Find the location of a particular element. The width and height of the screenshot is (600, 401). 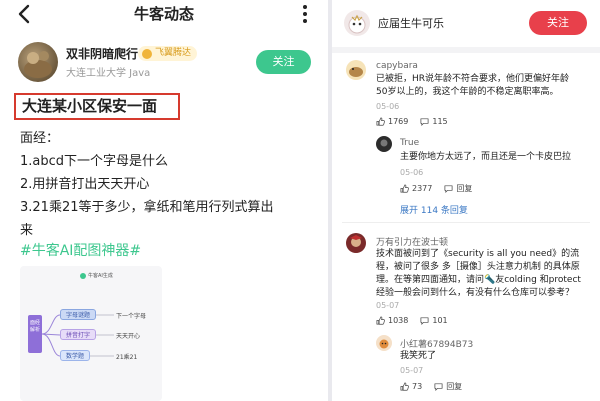

like-button: 1038 is located at coordinates (392, 320).